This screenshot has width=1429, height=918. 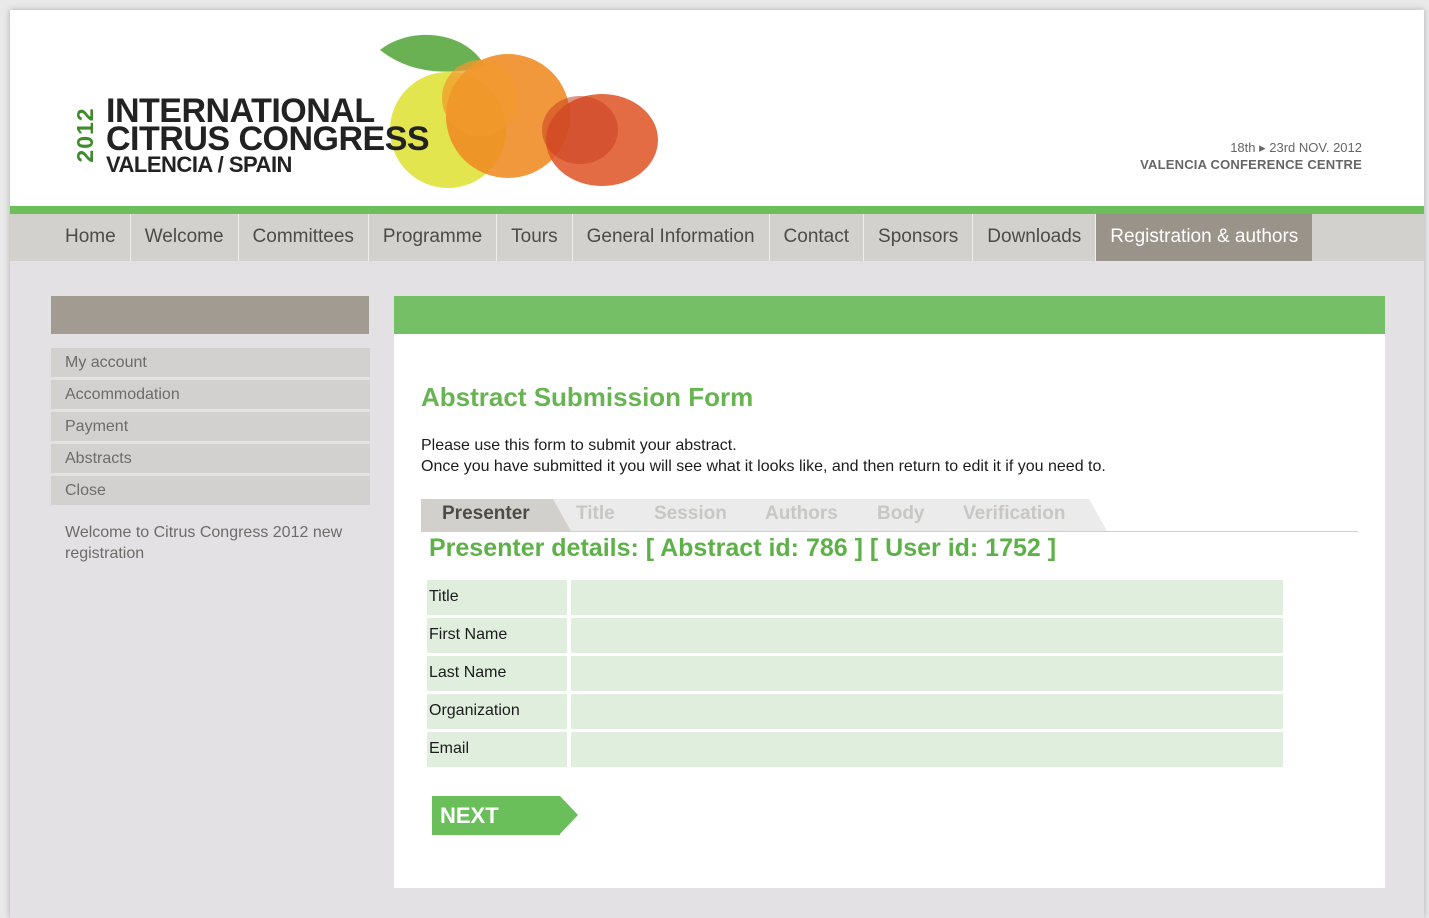 What do you see at coordinates (927, 673) in the screenshot?
I see `last-name-input` at bounding box center [927, 673].